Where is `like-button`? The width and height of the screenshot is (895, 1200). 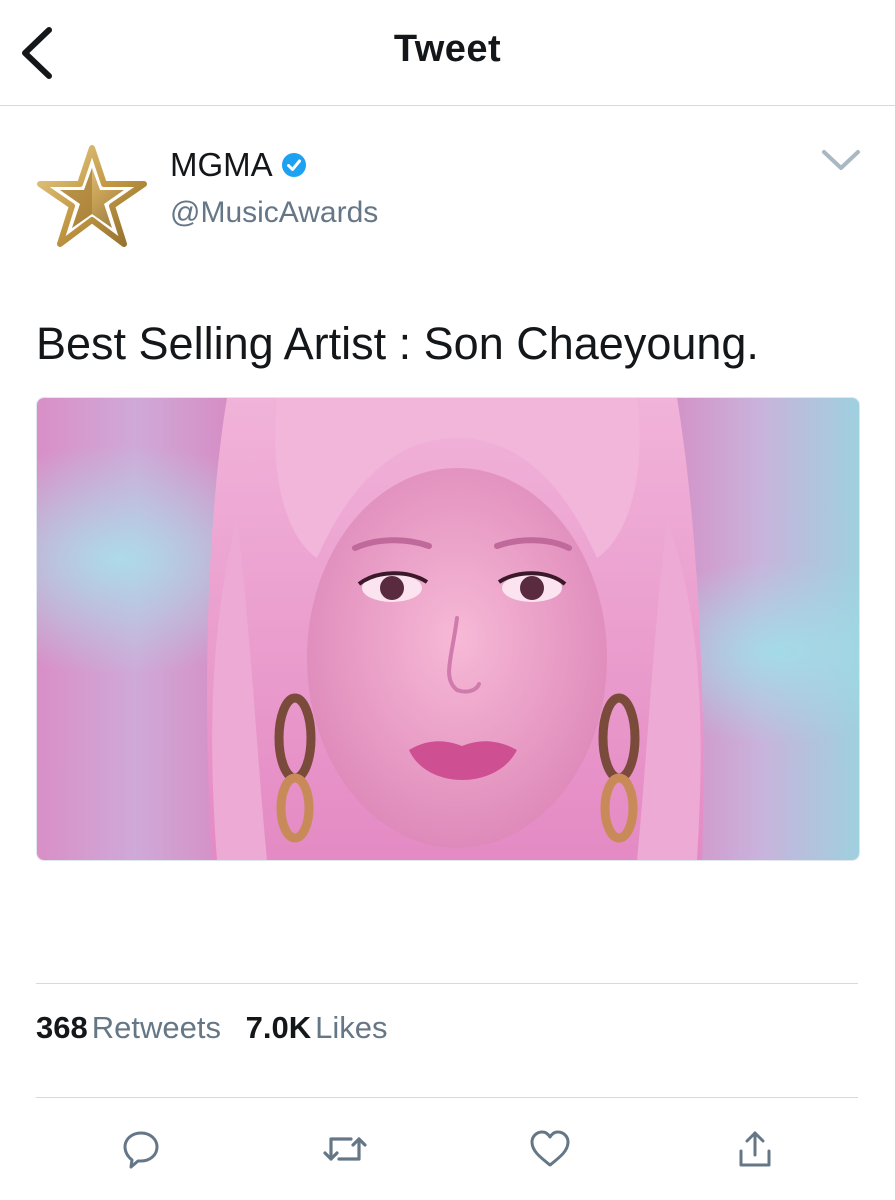
like-button is located at coordinates (550, 1149).